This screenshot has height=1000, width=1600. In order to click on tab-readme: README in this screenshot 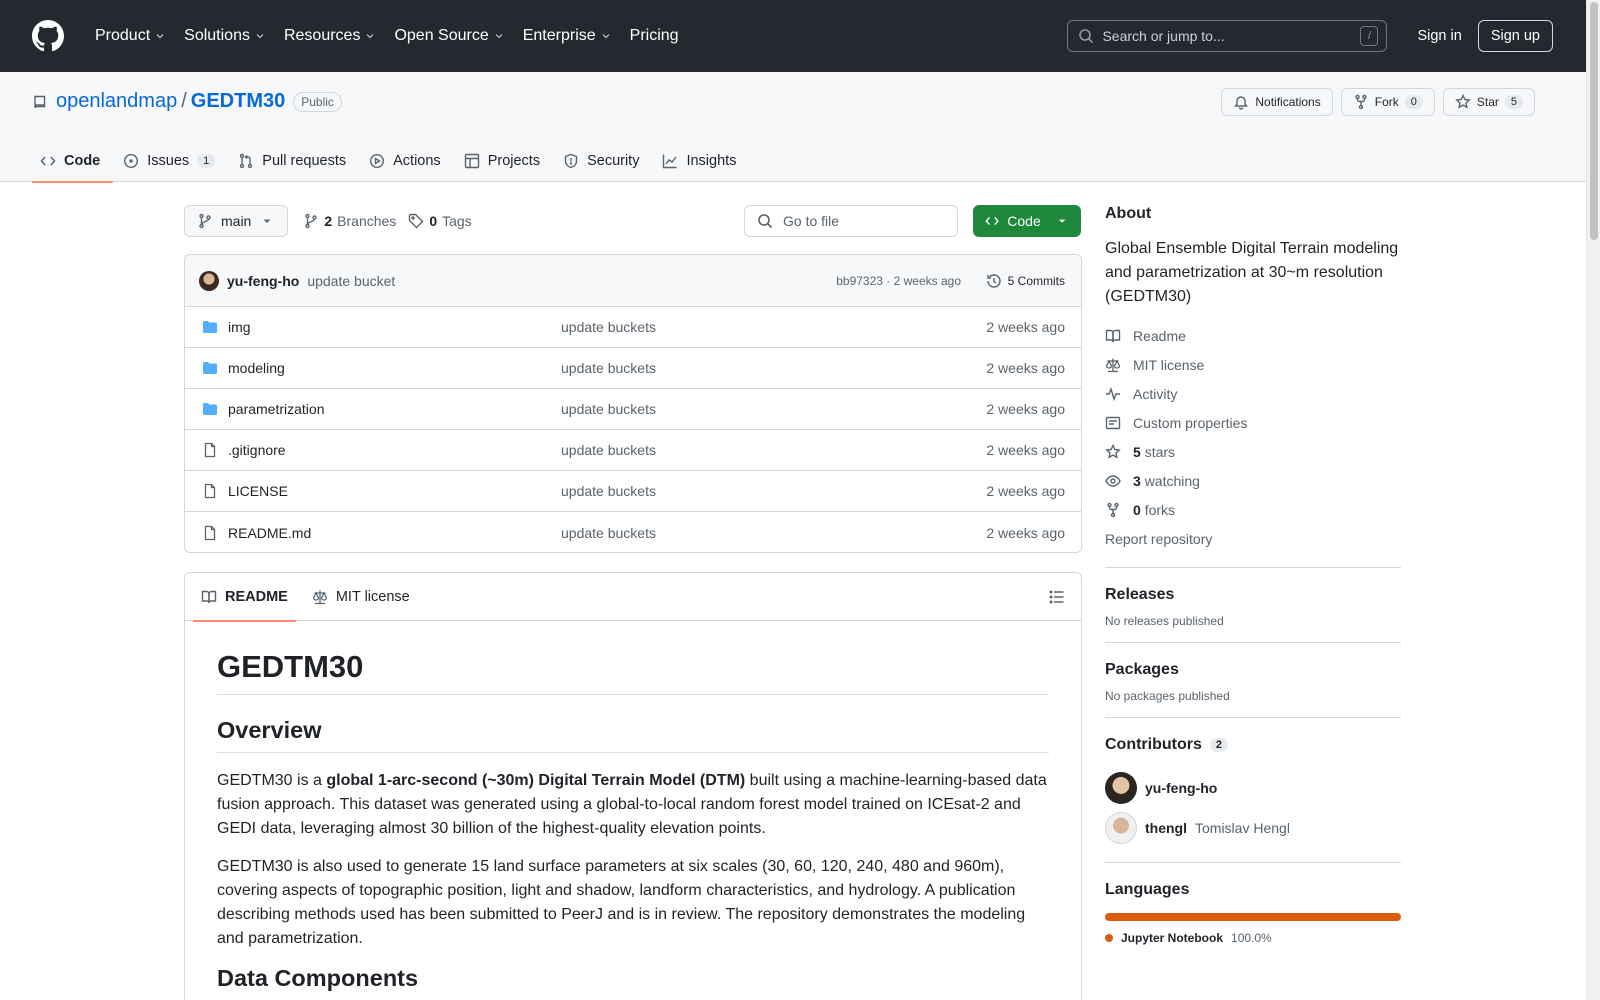, I will do `click(244, 597)`.